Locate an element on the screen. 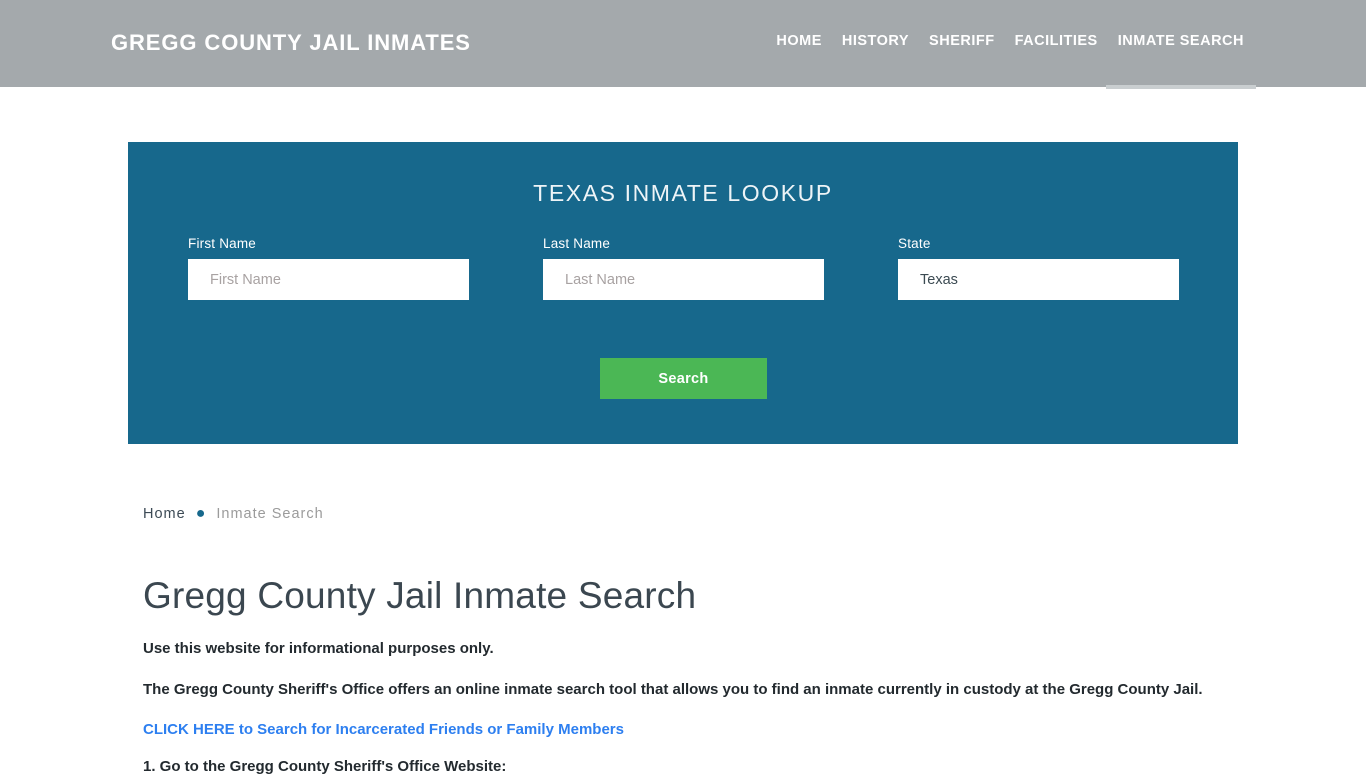 The image size is (1366, 775). nav-item-home: Home is located at coordinates (799, 41).